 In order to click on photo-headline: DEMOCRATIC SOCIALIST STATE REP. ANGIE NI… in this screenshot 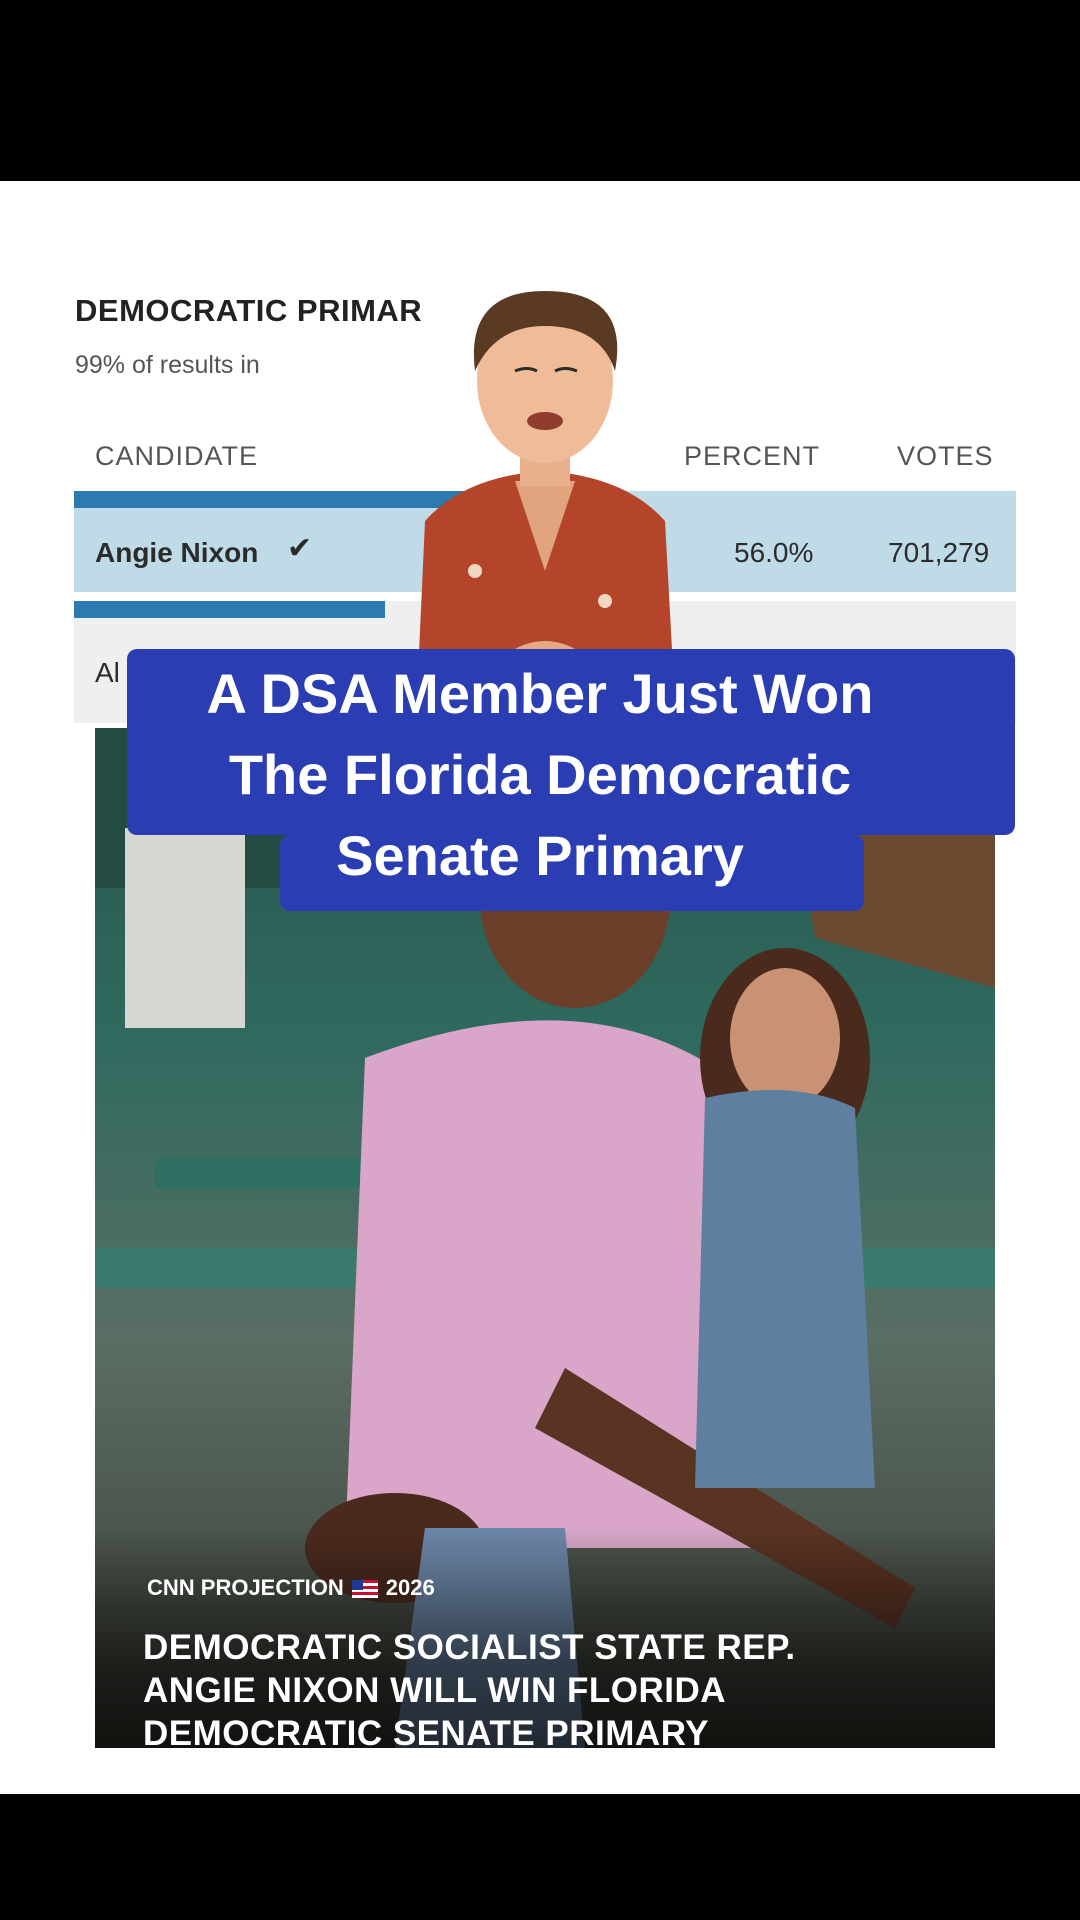, I will do `click(553, 1687)`.